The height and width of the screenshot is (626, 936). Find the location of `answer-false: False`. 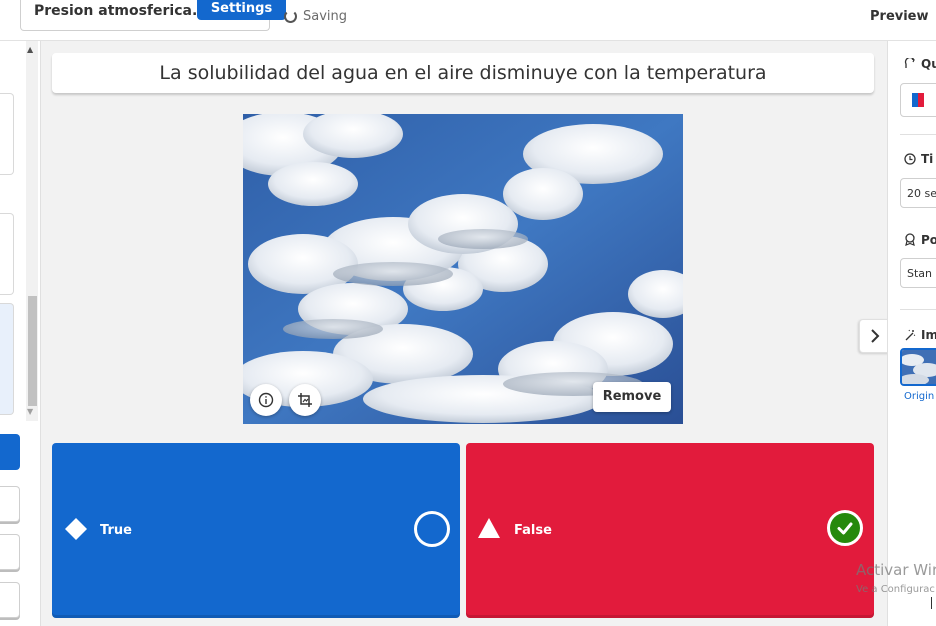

answer-false: False is located at coordinates (670, 530).